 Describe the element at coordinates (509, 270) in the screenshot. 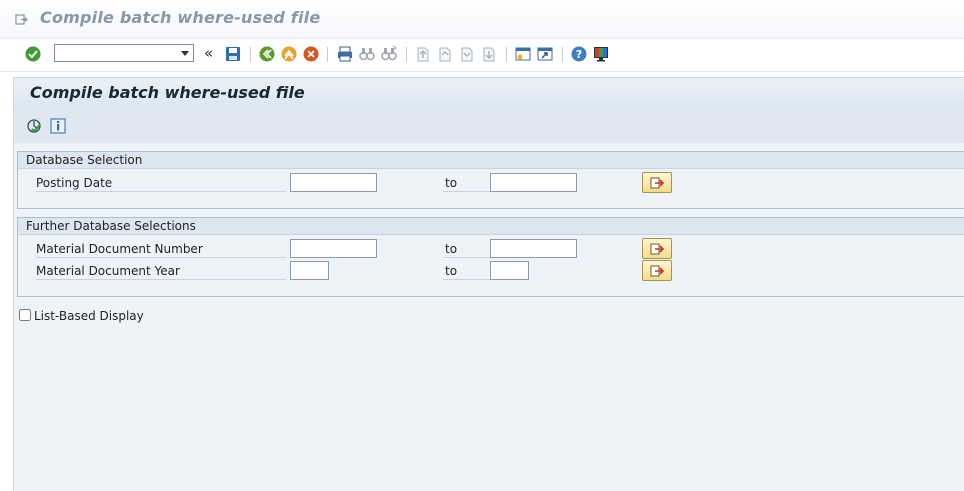

I see `material-document-year-to-input` at that location.